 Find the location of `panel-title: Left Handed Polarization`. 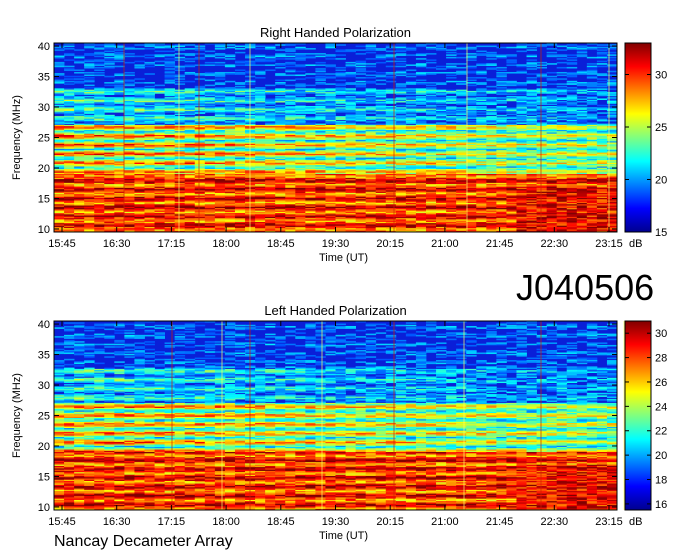

panel-title: Left Handed Polarization is located at coordinates (335, 310).